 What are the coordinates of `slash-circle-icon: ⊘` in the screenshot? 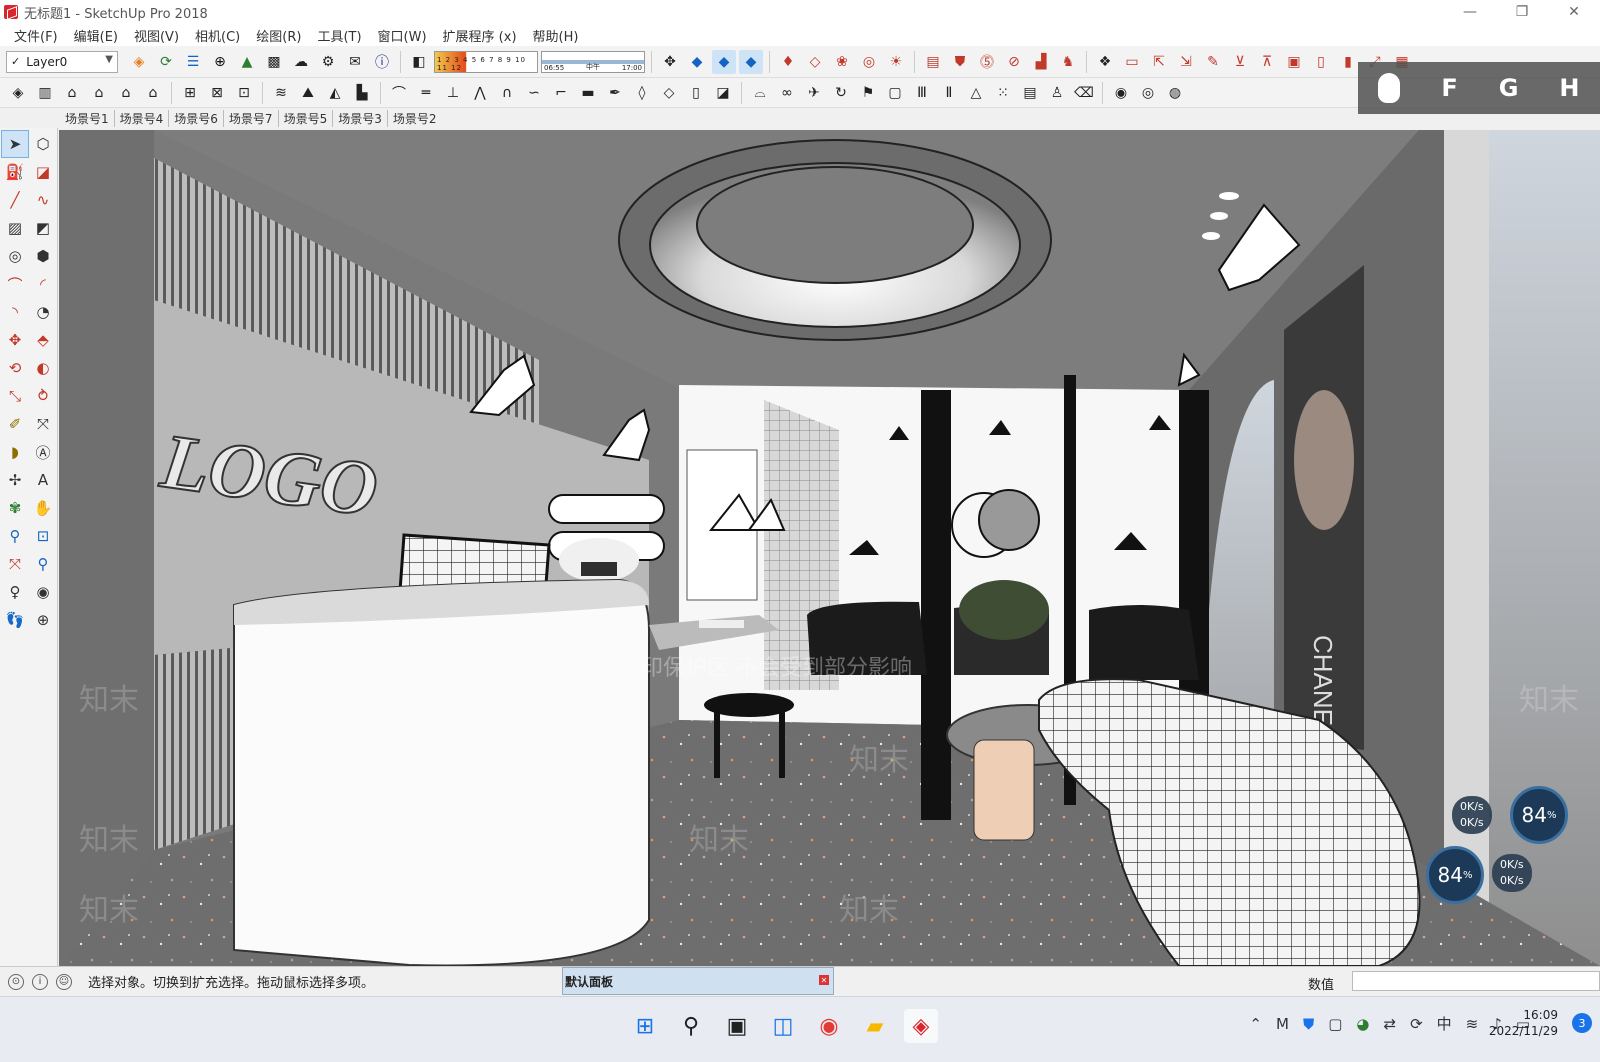 It's located at (1014, 62).